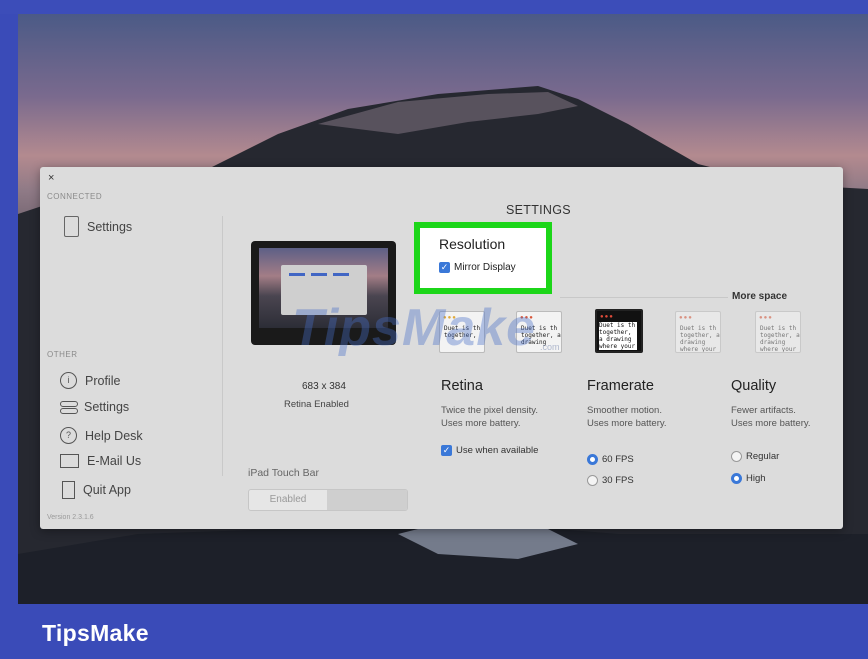  I want to click on resolution-title: Resolution, so click(472, 244).